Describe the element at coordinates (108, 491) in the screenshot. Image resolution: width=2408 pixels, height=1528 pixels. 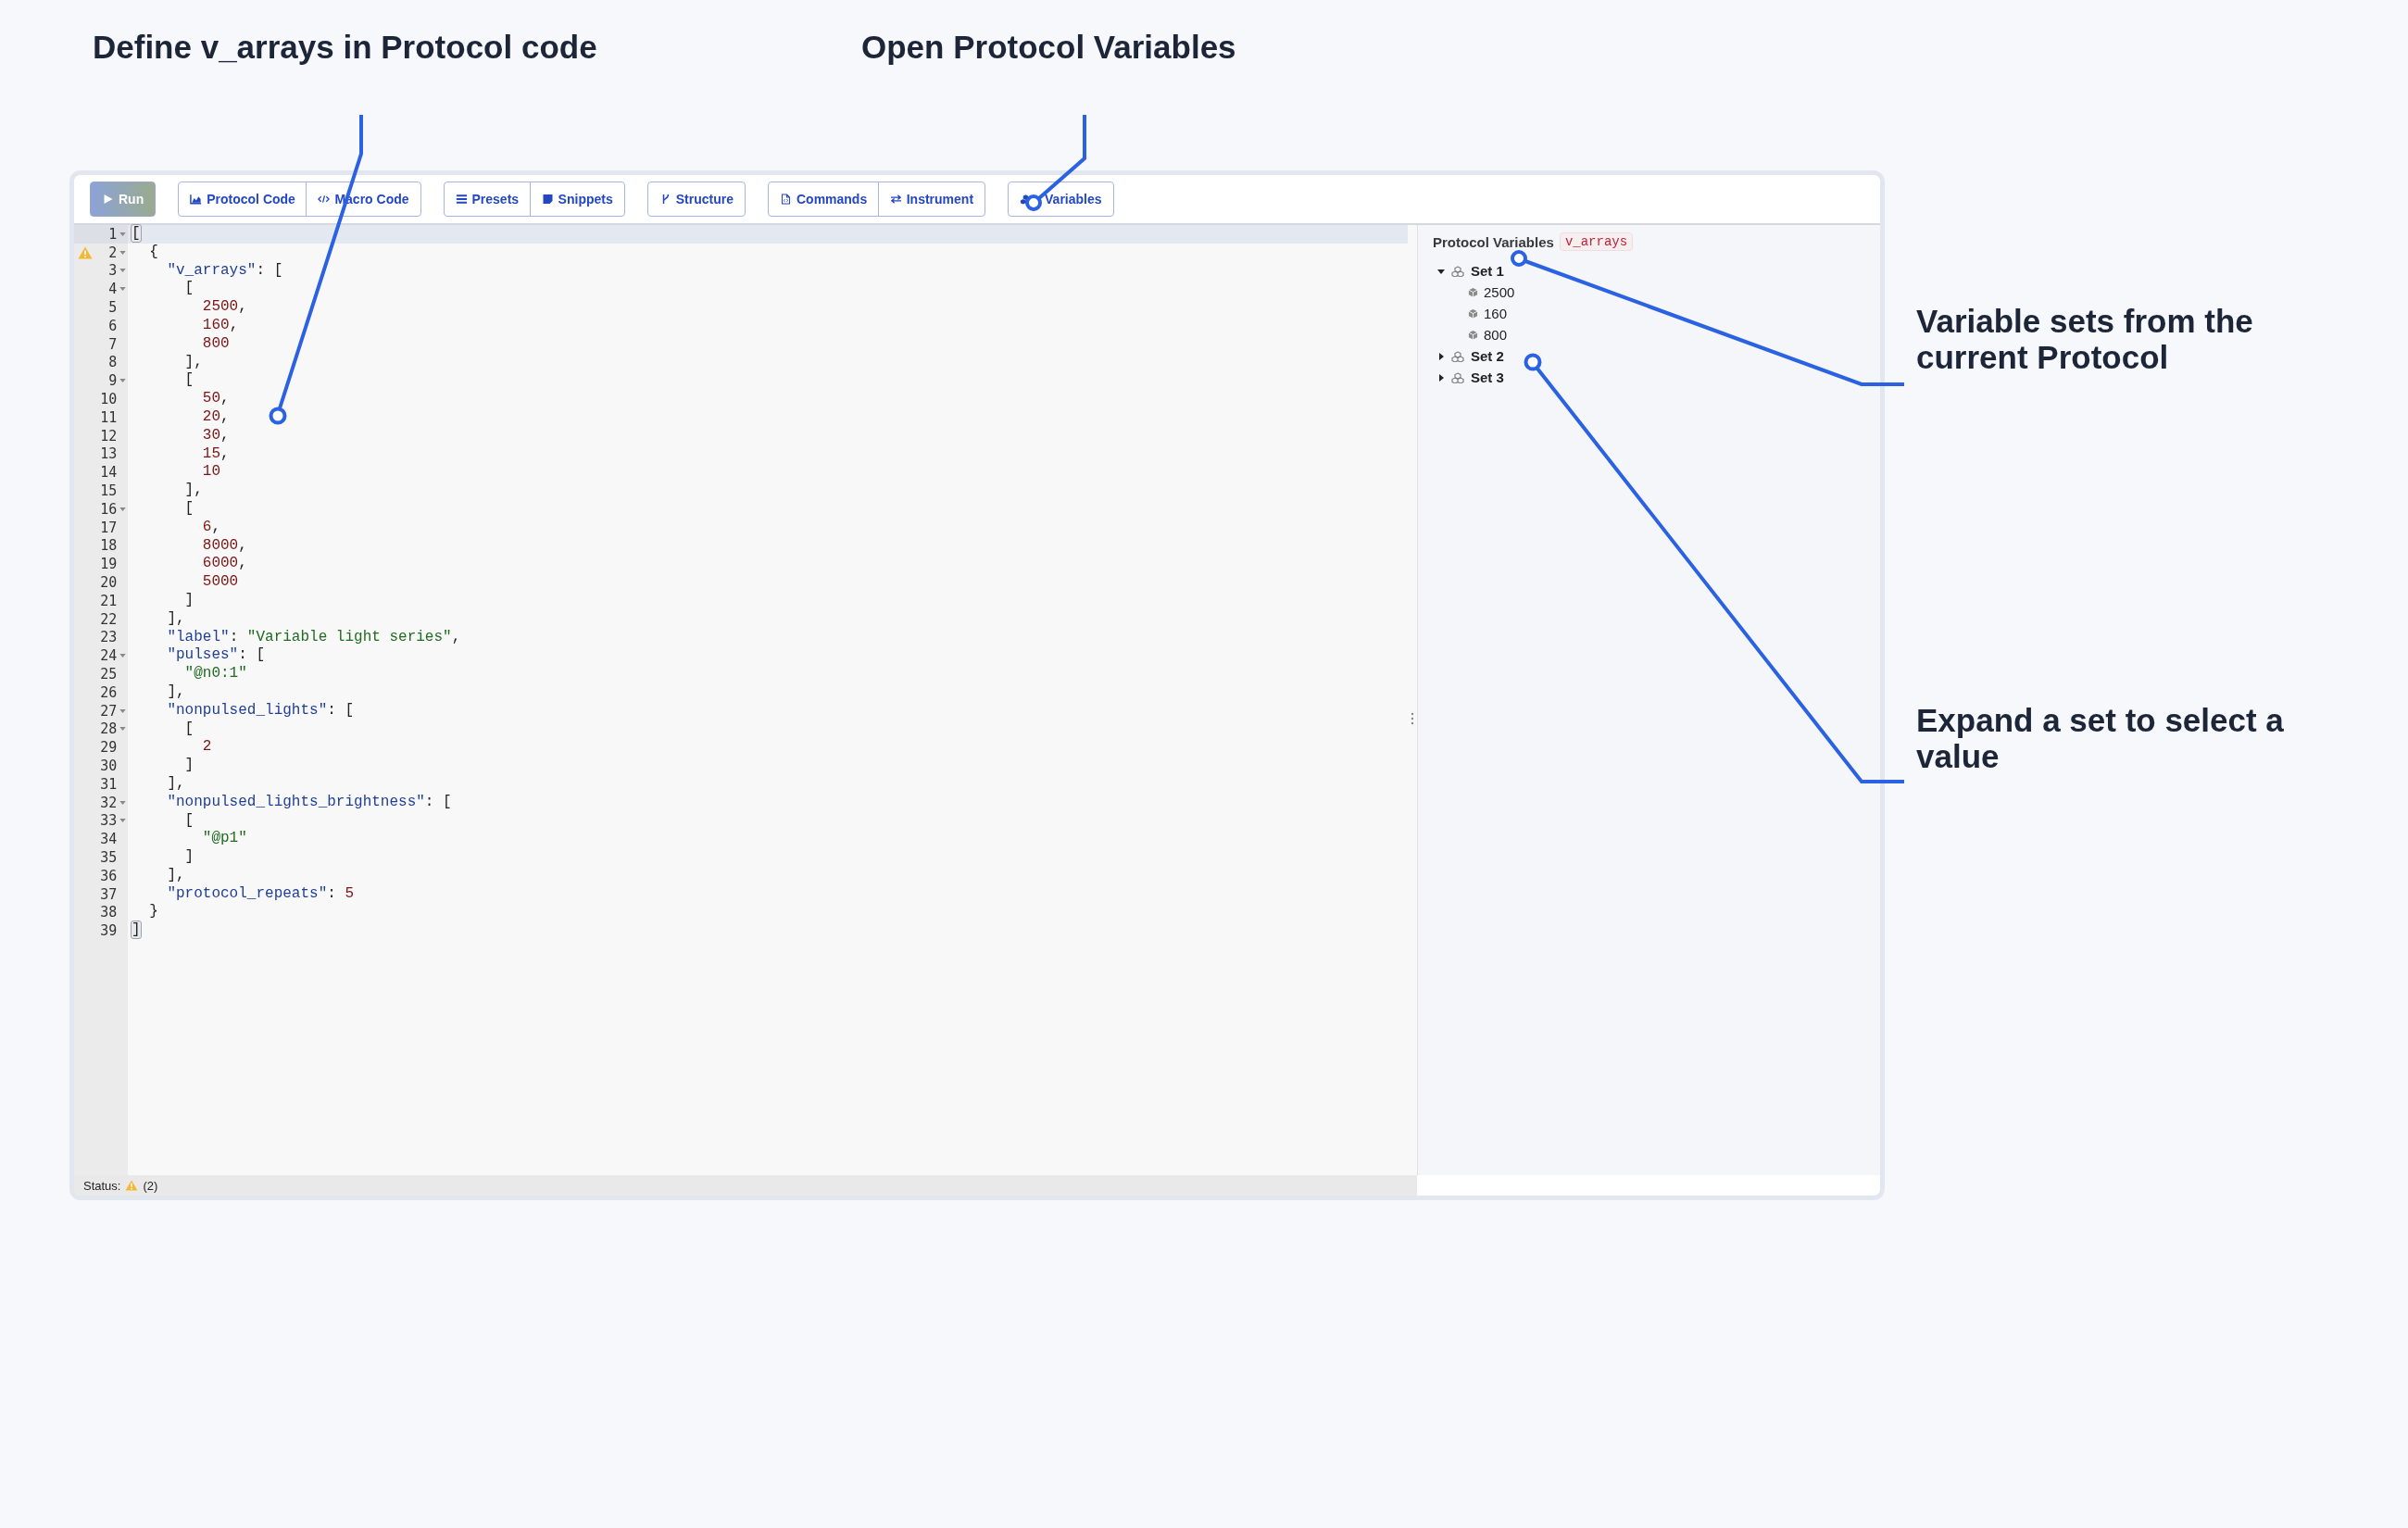
I see `line-number: 15` at that location.